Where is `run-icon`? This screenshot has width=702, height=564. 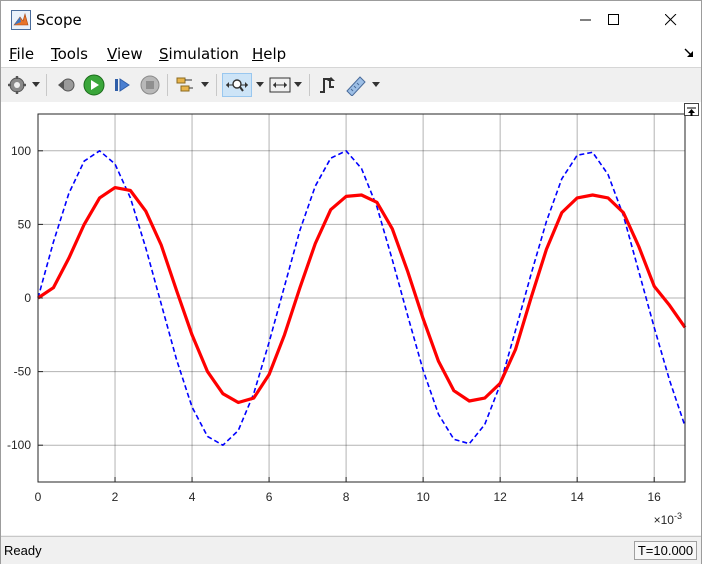 run-icon is located at coordinates (94, 85).